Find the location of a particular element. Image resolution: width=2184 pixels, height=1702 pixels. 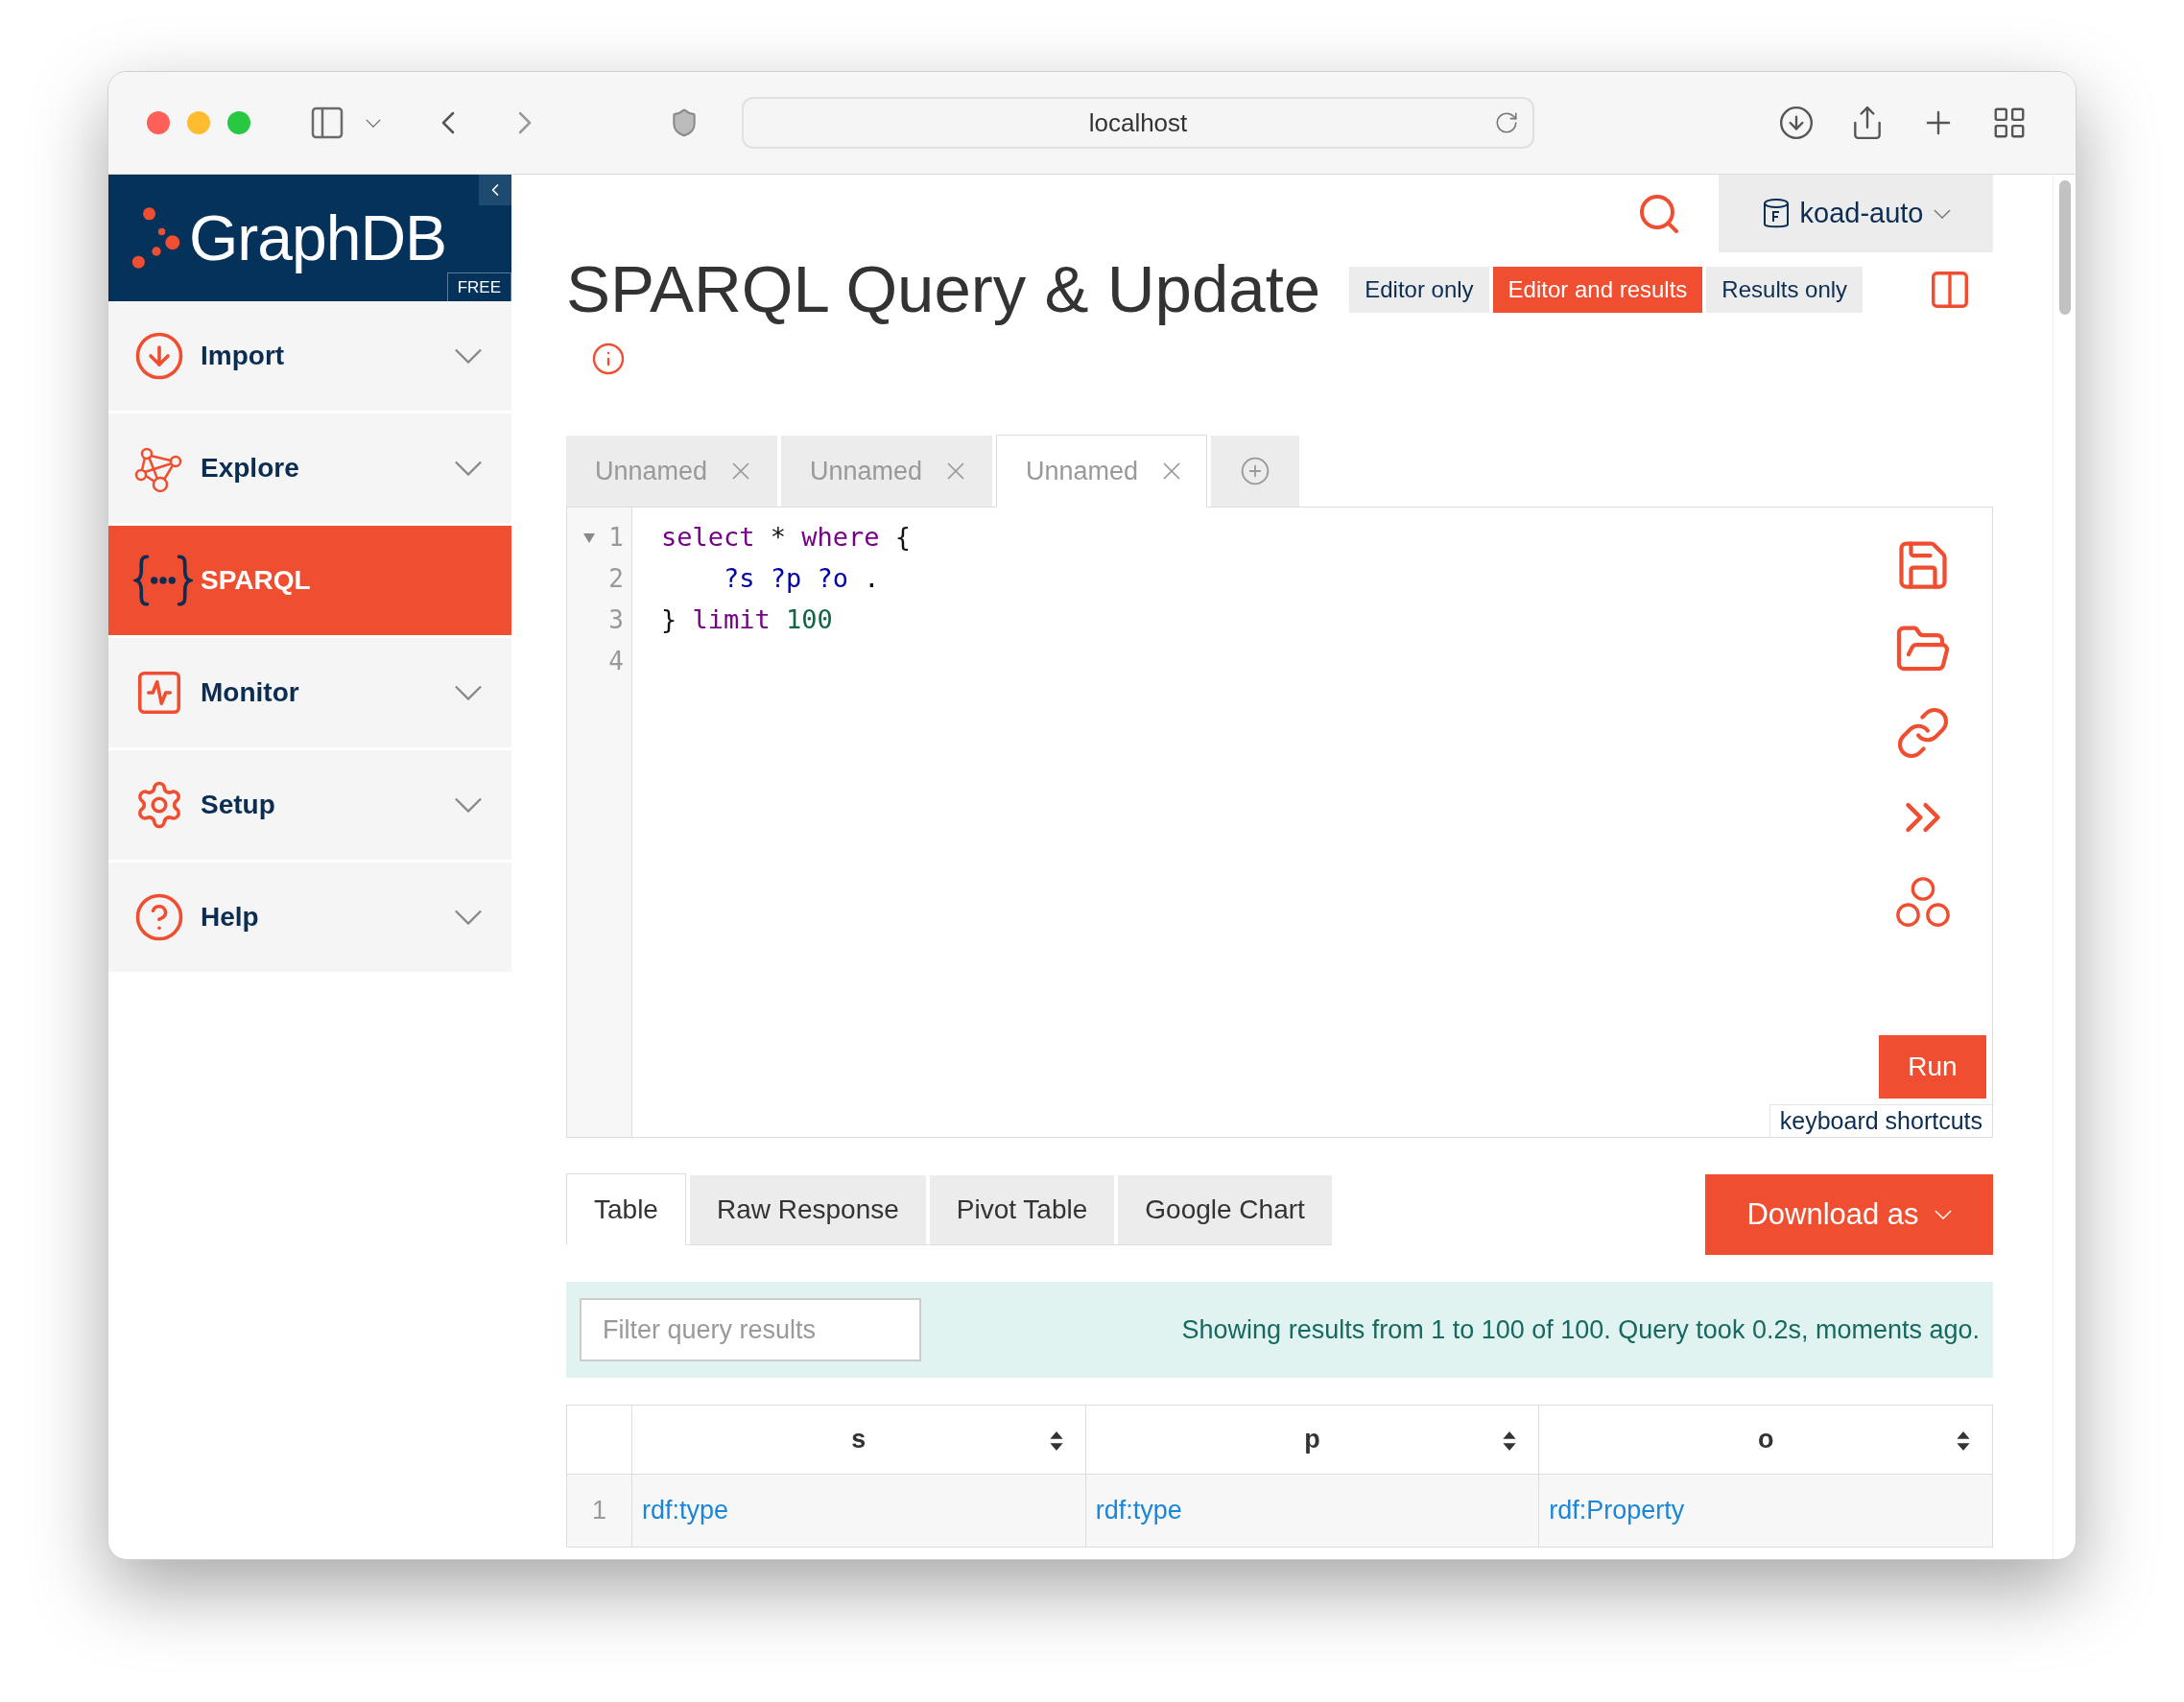

filter-field: Filter query results is located at coordinates (750, 1329).